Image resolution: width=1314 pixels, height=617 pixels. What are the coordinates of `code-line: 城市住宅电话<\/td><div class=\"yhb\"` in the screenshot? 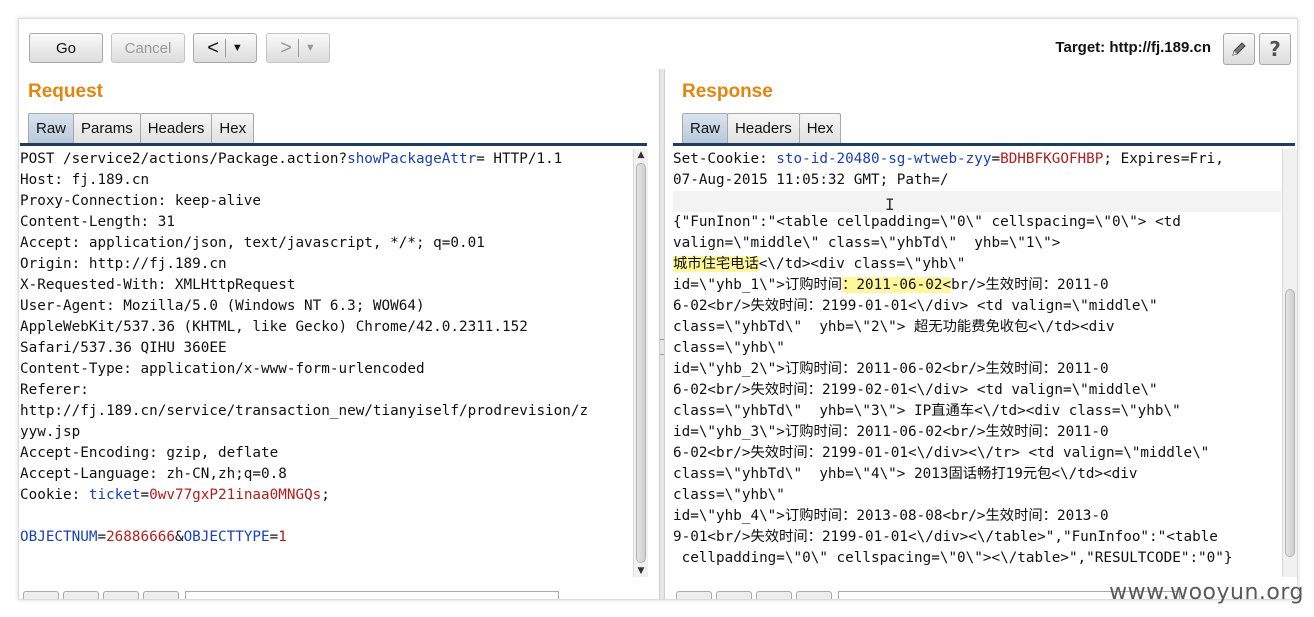 It's located at (977, 264).